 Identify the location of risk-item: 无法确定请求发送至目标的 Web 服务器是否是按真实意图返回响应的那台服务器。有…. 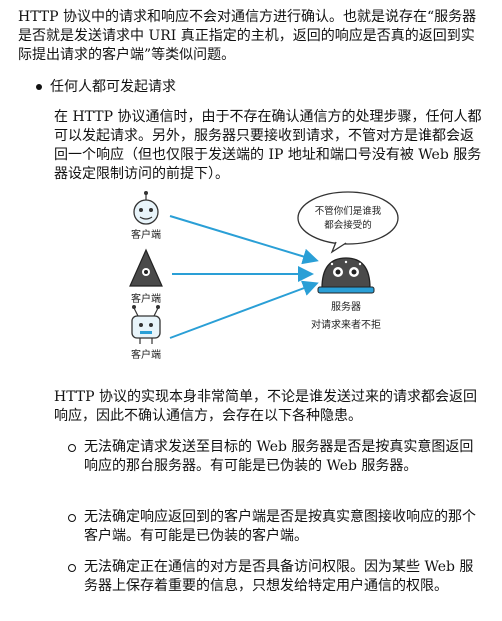
(274, 457).